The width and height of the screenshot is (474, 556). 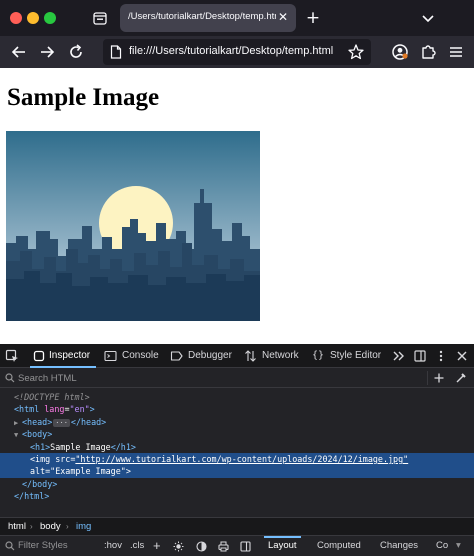 I want to click on tab-title: /Users/tutorialkart/Desktop/temp.html, so click(x=202, y=16).